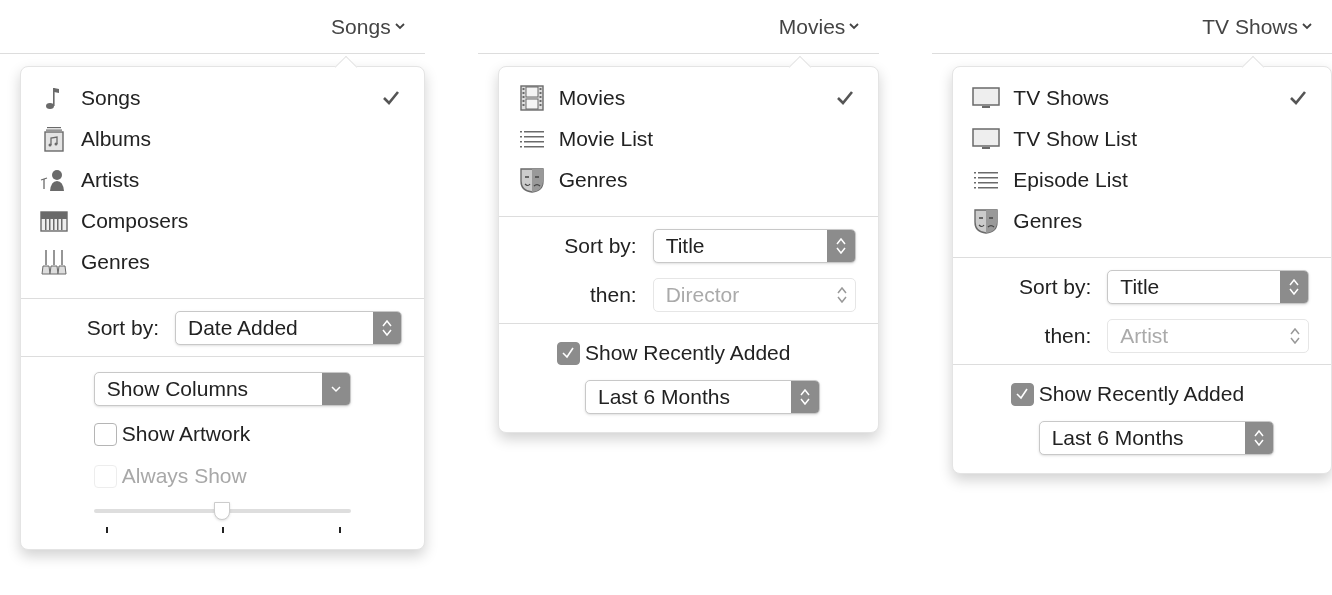 This screenshot has width=1332, height=595. I want to click on film-strip-icon, so click(531, 97).